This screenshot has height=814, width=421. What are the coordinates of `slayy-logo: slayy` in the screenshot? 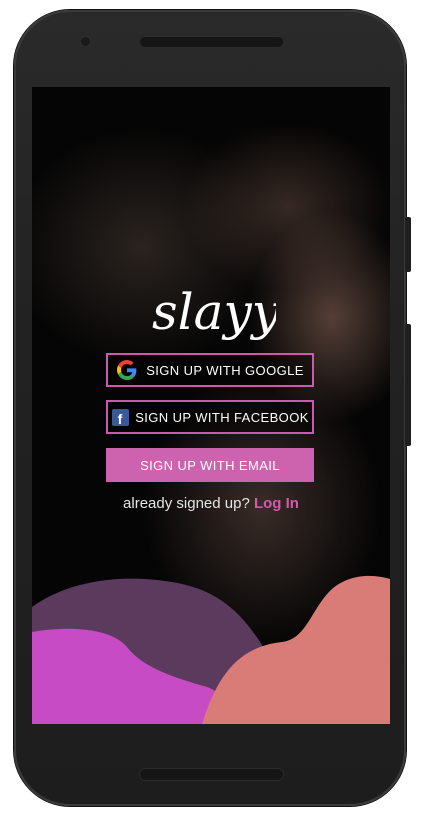 It's located at (214, 312).